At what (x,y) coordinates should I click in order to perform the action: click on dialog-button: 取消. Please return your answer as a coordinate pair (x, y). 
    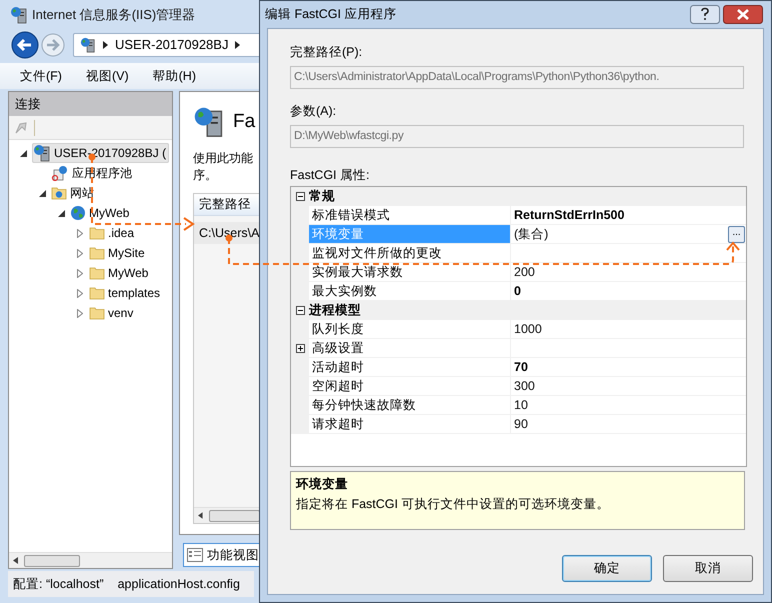
    Looking at the image, I should click on (708, 568).